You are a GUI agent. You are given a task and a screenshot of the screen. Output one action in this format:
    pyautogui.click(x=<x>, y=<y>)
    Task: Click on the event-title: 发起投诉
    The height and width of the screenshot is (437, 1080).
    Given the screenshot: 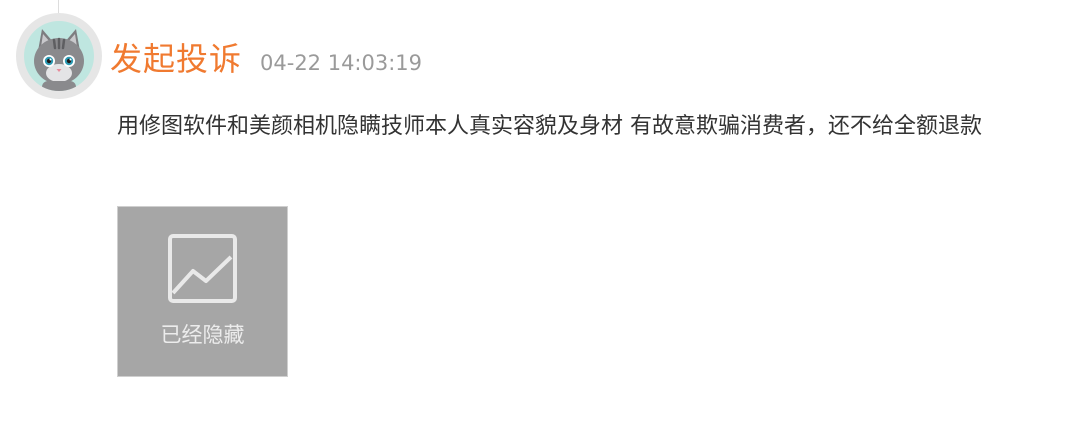 What is the action you would take?
    pyautogui.click(x=176, y=59)
    